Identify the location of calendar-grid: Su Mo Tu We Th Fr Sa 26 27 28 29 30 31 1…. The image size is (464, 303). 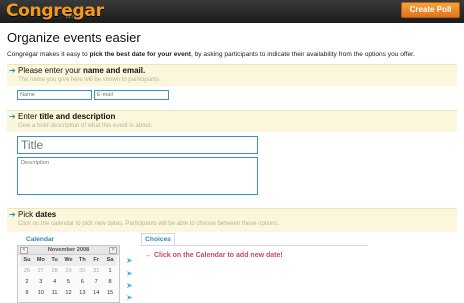
(68, 277).